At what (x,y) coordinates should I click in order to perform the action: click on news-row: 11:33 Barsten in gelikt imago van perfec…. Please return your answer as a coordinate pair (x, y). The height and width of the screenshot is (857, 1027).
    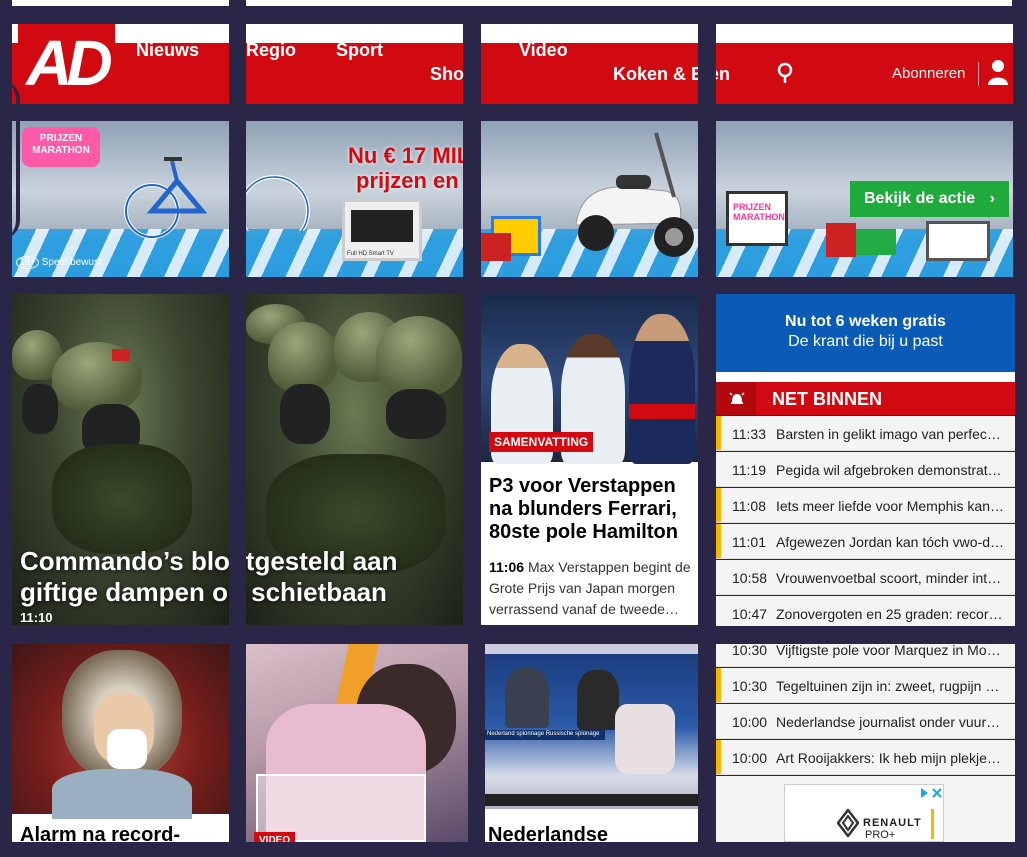
    Looking at the image, I should click on (865, 433).